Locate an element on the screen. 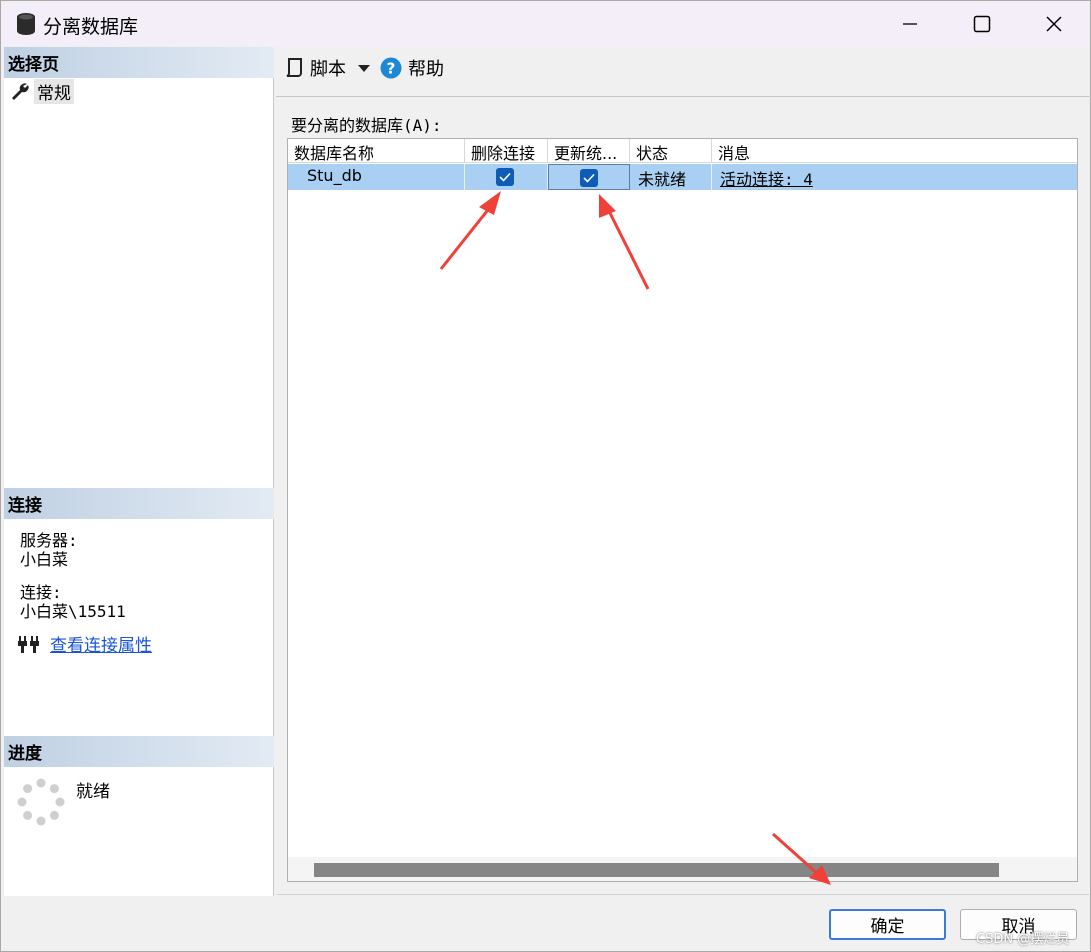 This screenshot has height=952, width=1091. nav-item-label: 常规 is located at coordinates (54, 91).